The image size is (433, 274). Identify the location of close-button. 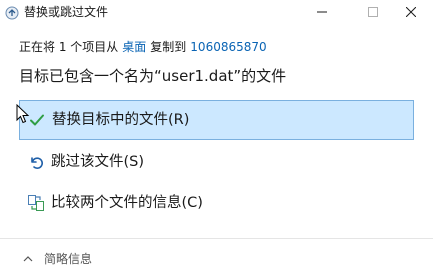
(411, 12).